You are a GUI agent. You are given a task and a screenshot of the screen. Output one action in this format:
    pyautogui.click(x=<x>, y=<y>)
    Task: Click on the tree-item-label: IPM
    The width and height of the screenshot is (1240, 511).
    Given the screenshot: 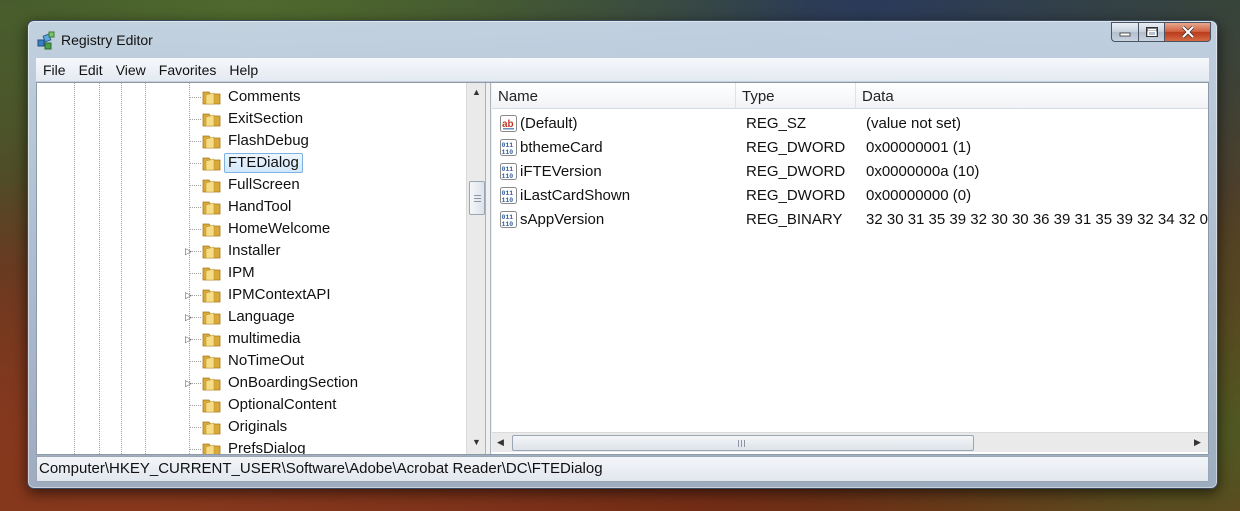 What is the action you would take?
    pyautogui.click(x=241, y=272)
    